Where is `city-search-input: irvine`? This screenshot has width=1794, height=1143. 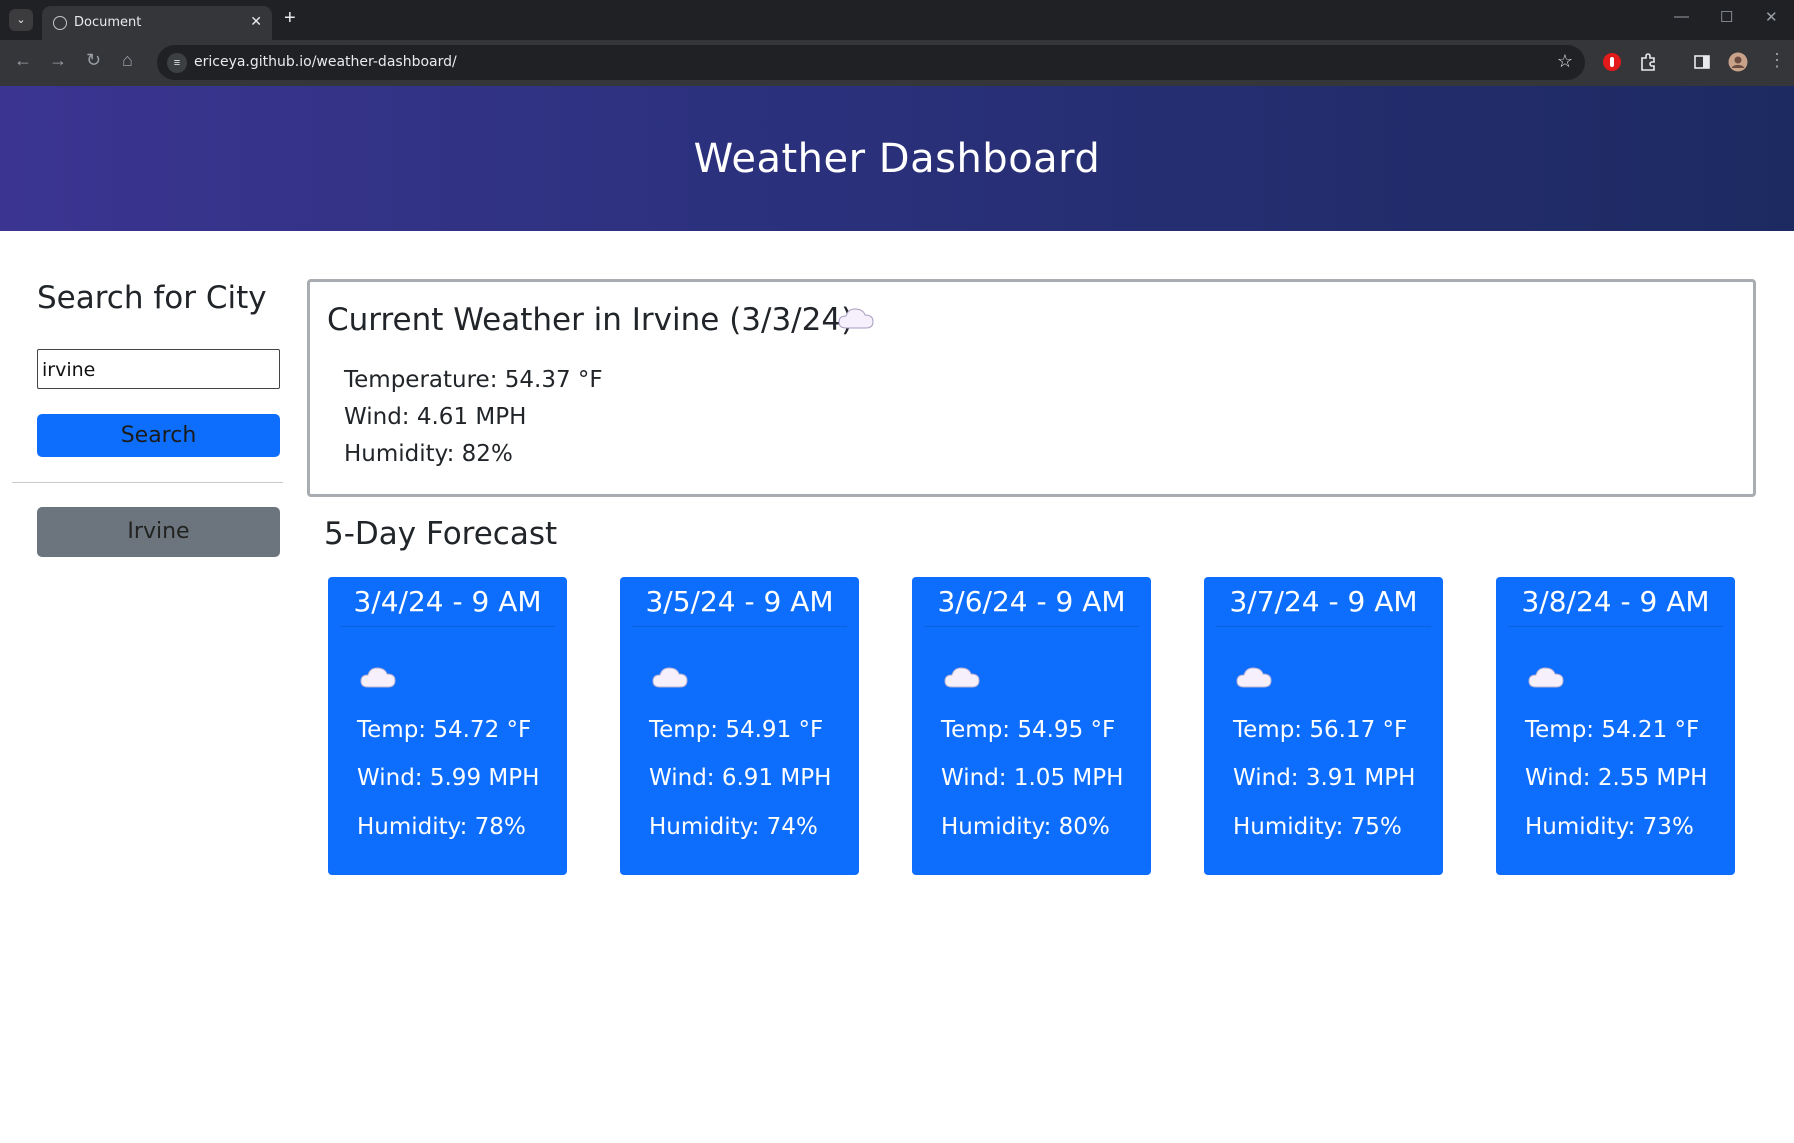
city-search-input: irvine is located at coordinates (158, 369).